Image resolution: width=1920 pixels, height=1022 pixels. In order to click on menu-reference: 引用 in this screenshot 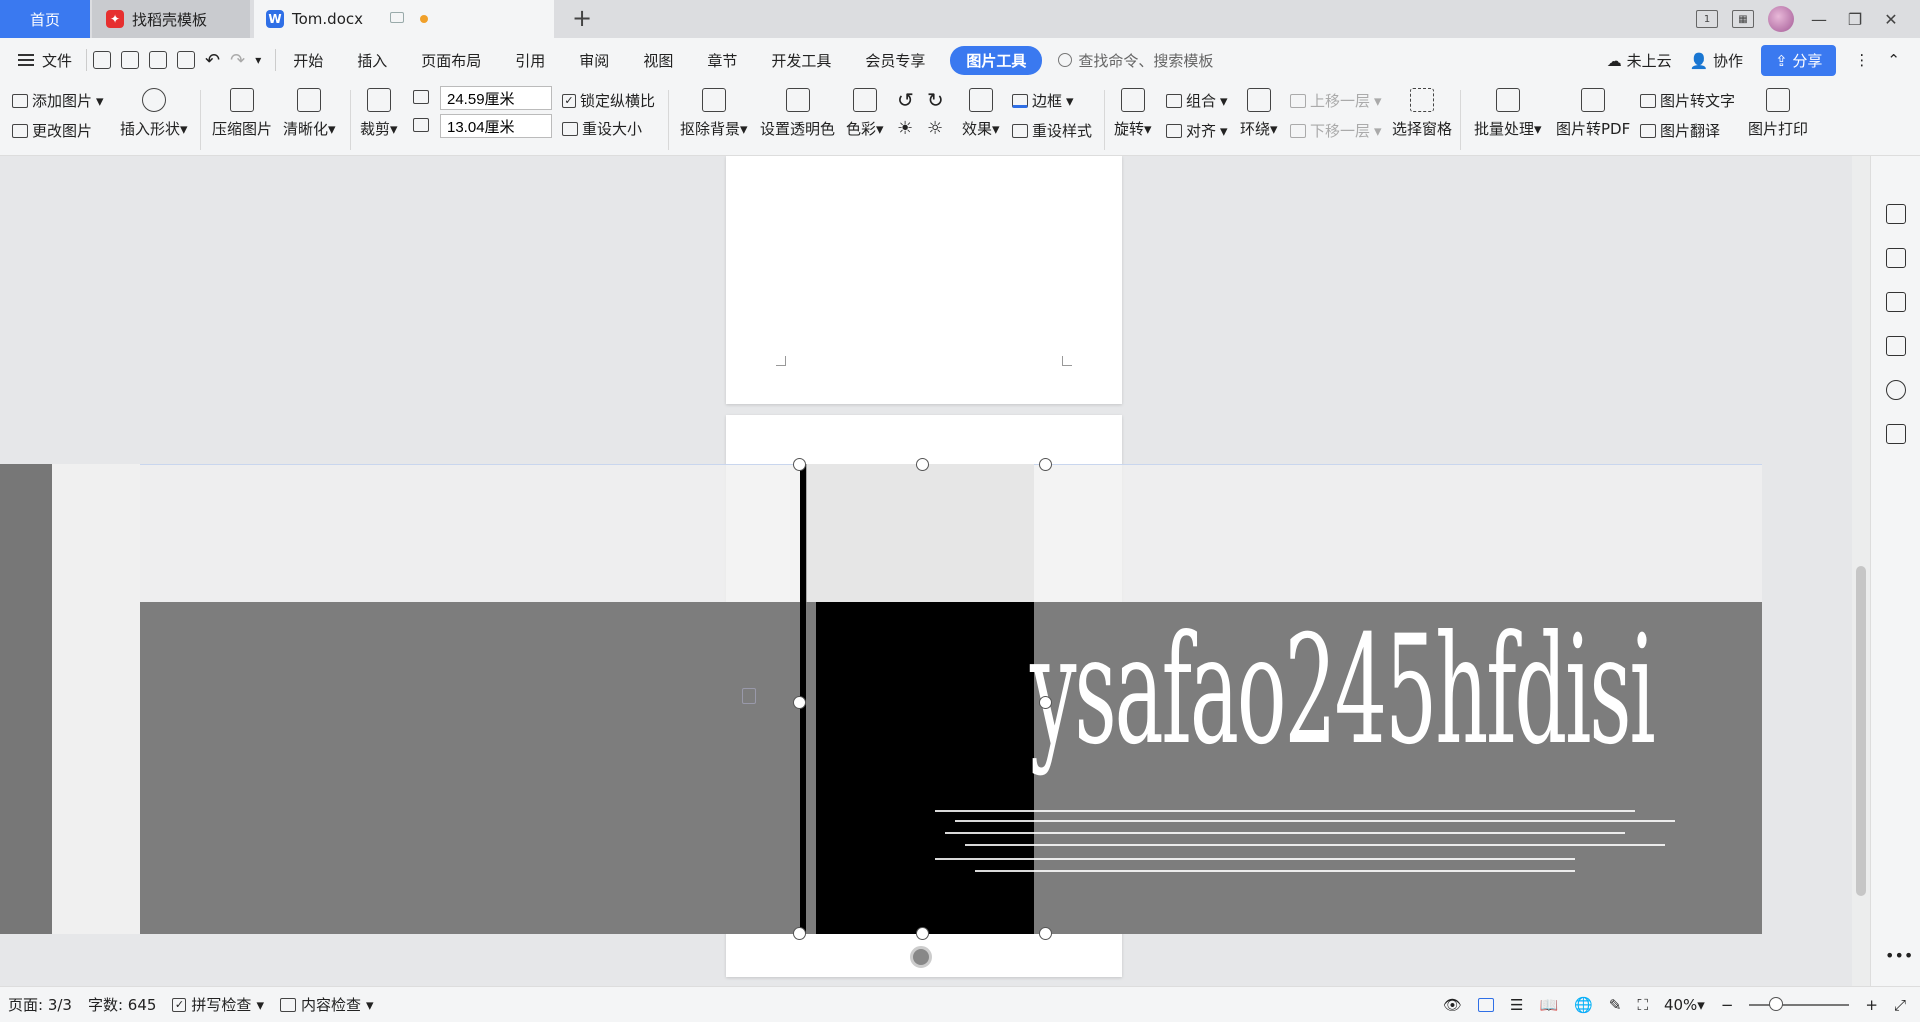, I will do `click(530, 60)`.